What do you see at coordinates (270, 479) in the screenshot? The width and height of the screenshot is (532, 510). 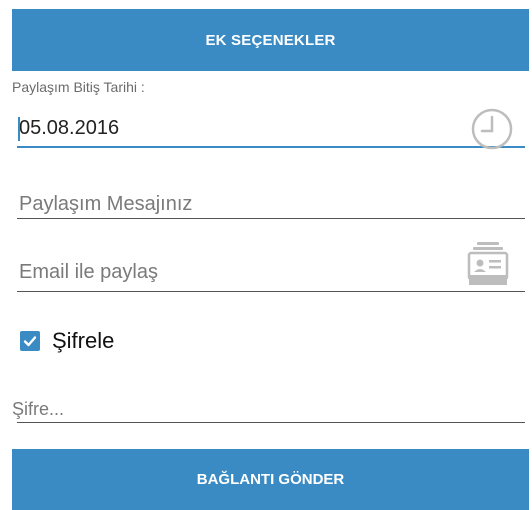 I see `send-link-button: BAĞLANTI GÖNDER` at bounding box center [270, 479].